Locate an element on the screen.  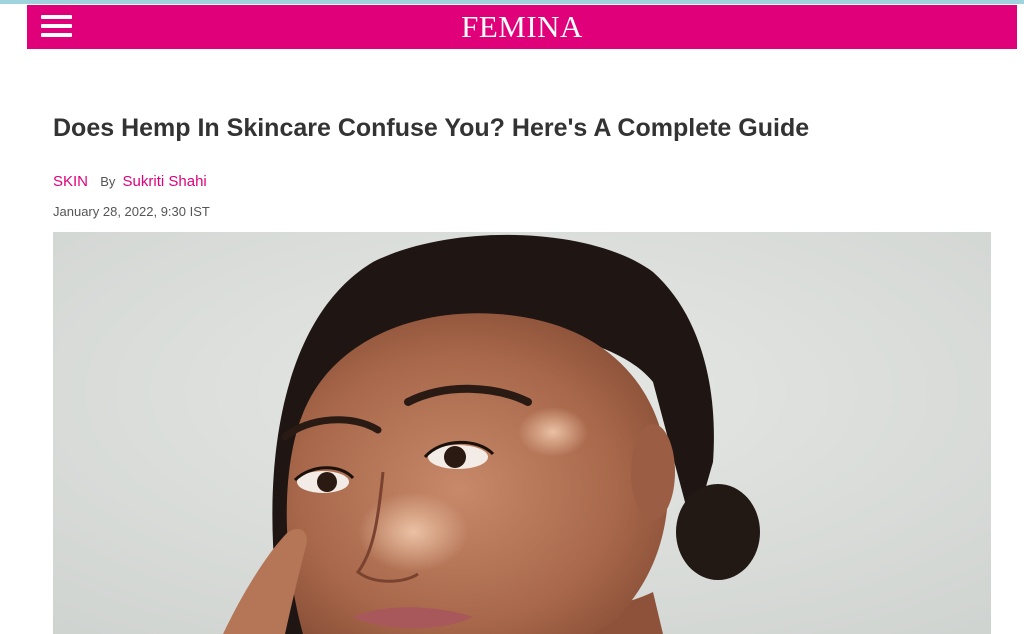
site-header: FEMINA is located at coordinates (522, 27).